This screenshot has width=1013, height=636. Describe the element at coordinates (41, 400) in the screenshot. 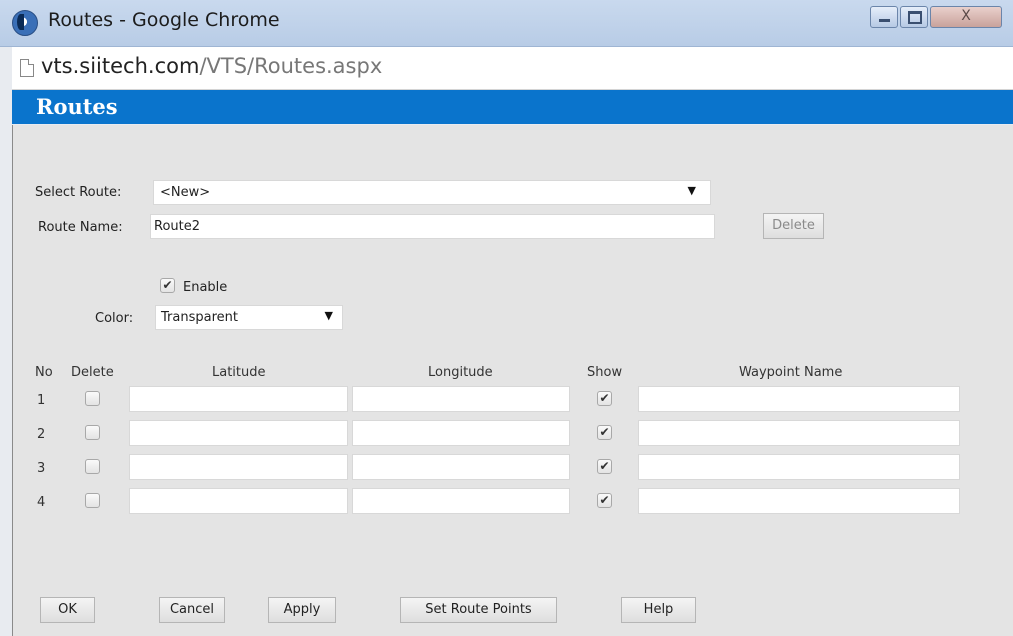

I see `row-number: 1` at that location.